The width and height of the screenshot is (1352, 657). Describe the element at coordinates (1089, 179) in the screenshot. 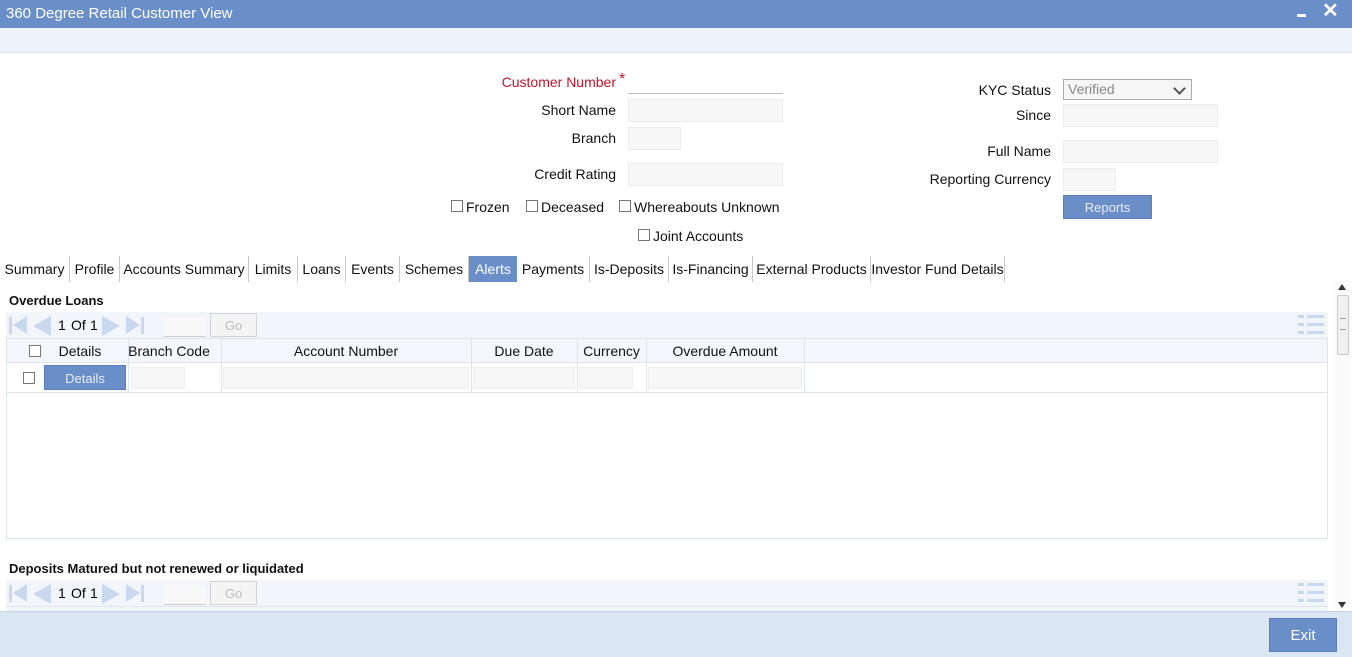

I see `reporting-currency-field` at that location.